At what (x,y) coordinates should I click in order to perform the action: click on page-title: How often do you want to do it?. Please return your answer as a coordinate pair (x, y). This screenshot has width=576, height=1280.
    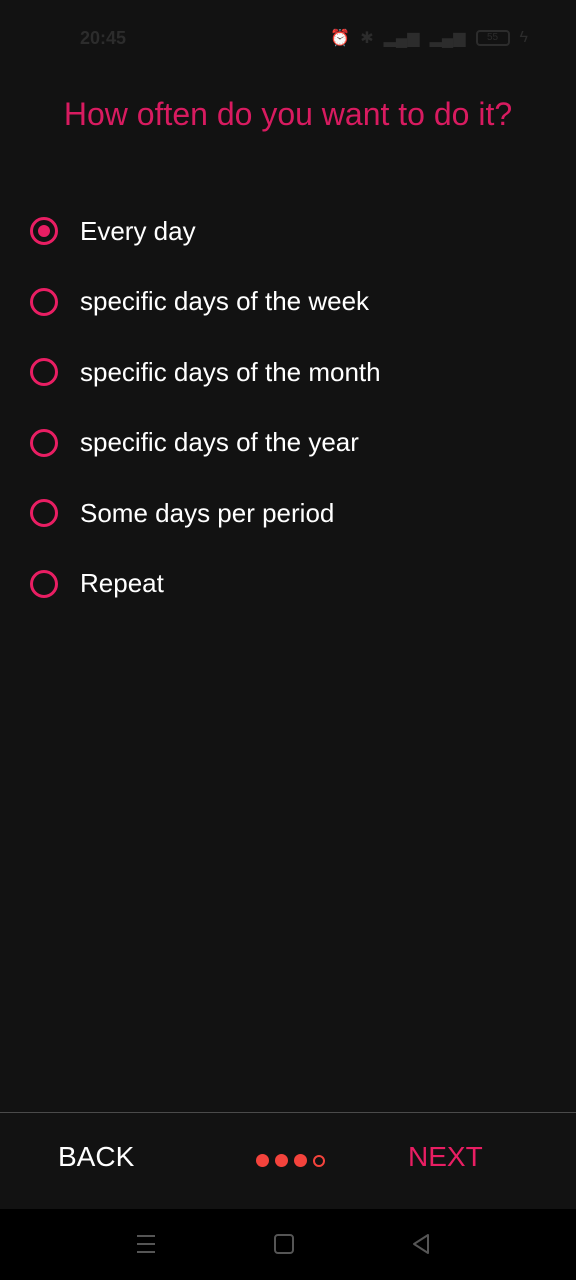
    Looking at the image, I should click on (288, 114).